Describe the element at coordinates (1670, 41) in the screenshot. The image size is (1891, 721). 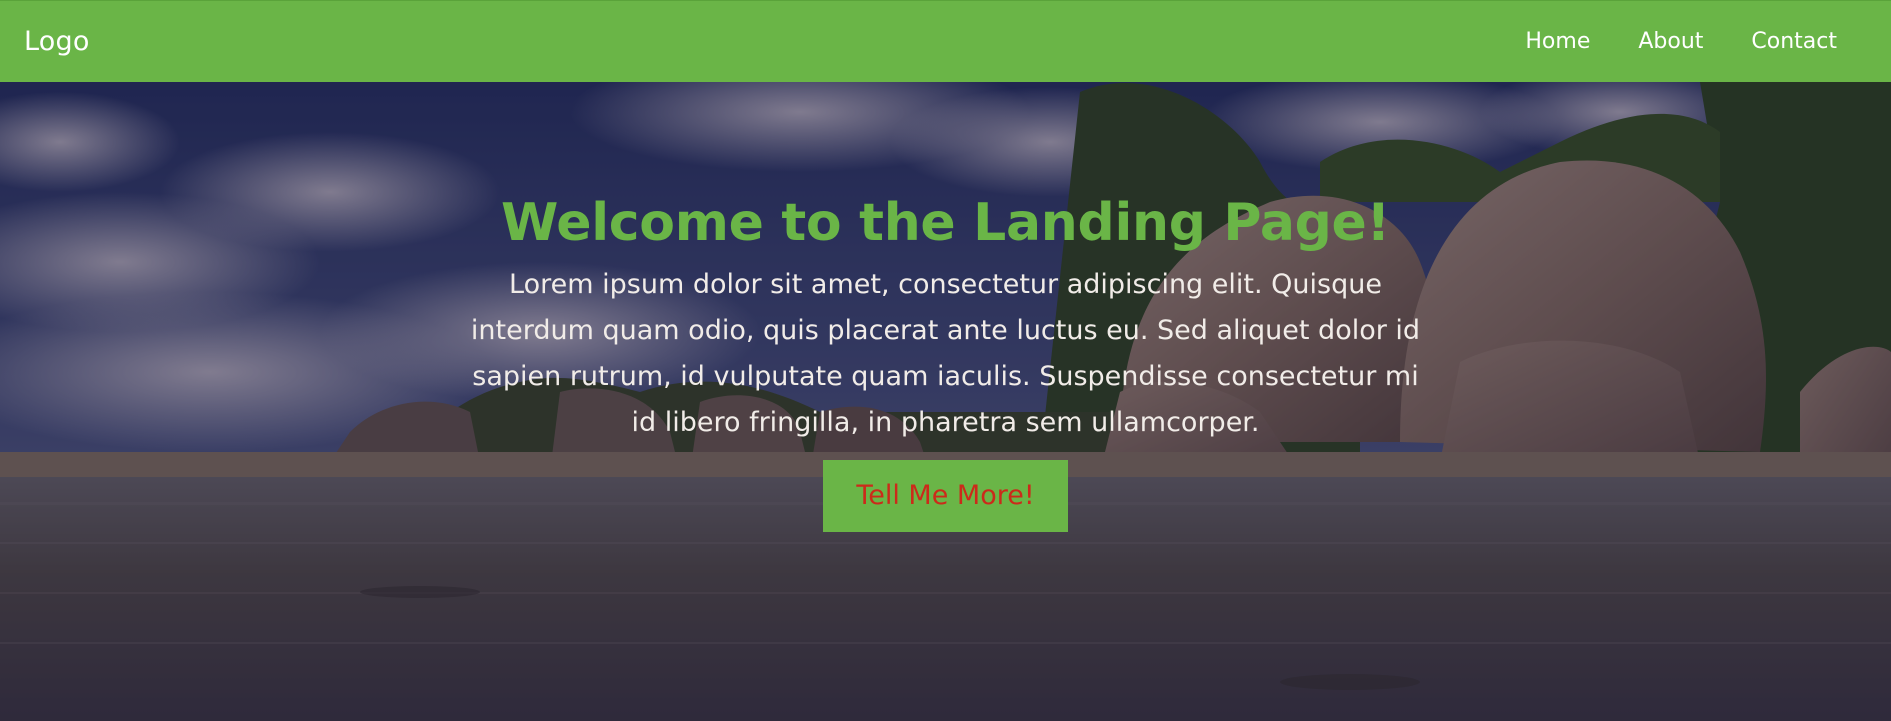
I see `nav-link-about: About` at that location.